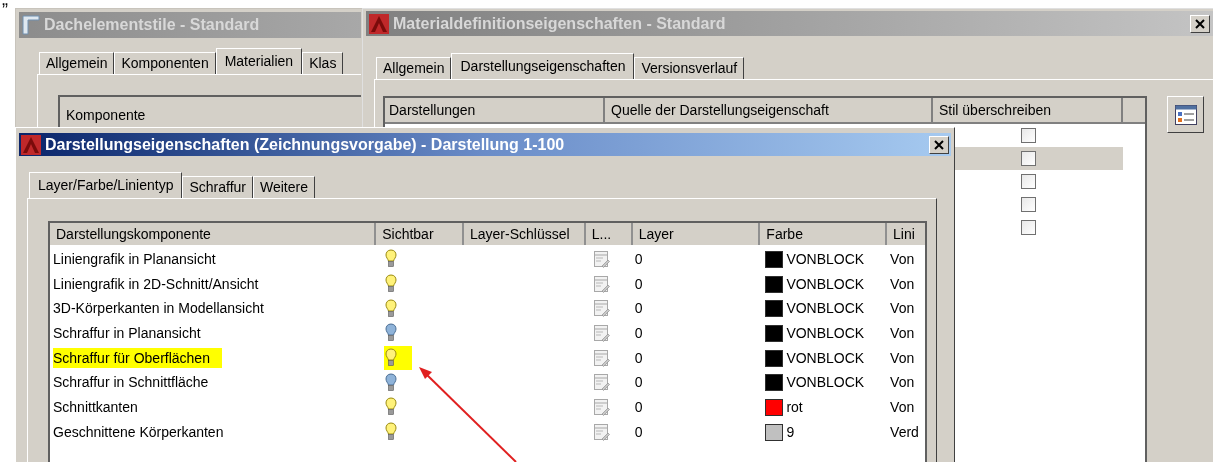  I want to click on window-title: Materialdefinitionseigenschaften - Standard, so click(560, 23).